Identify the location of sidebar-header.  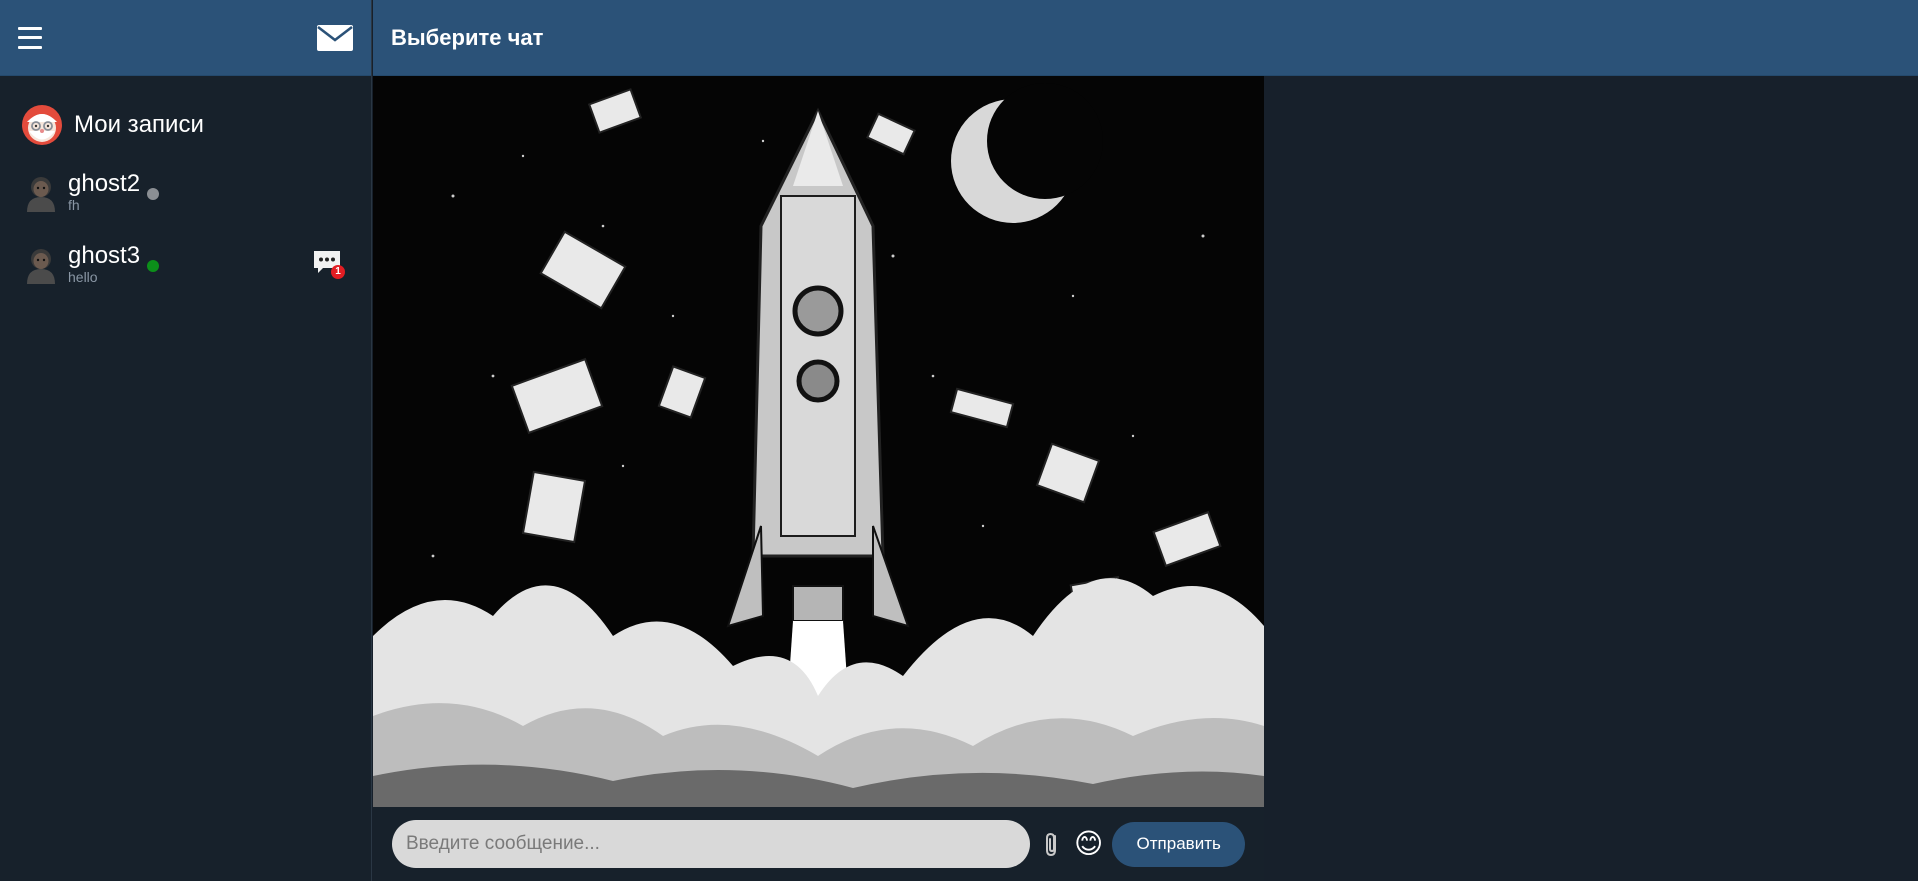
(185, 38).